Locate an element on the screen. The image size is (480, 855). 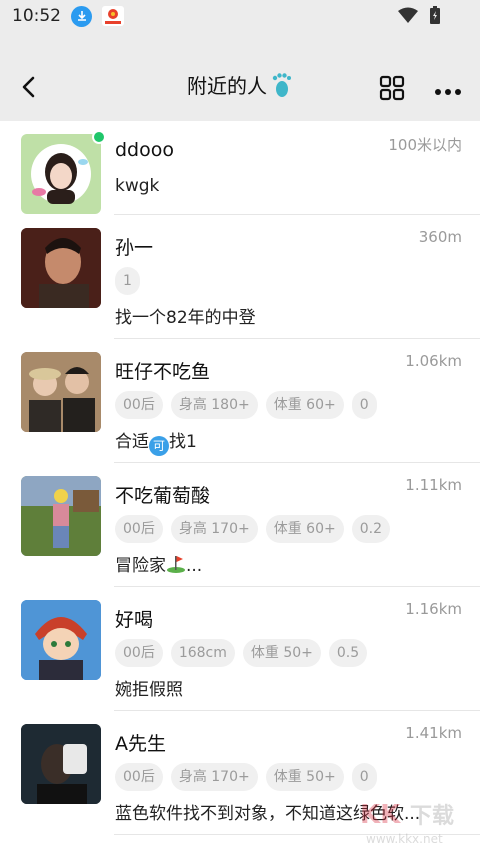
user-distance: 360m is located at coordinates (440, 237).